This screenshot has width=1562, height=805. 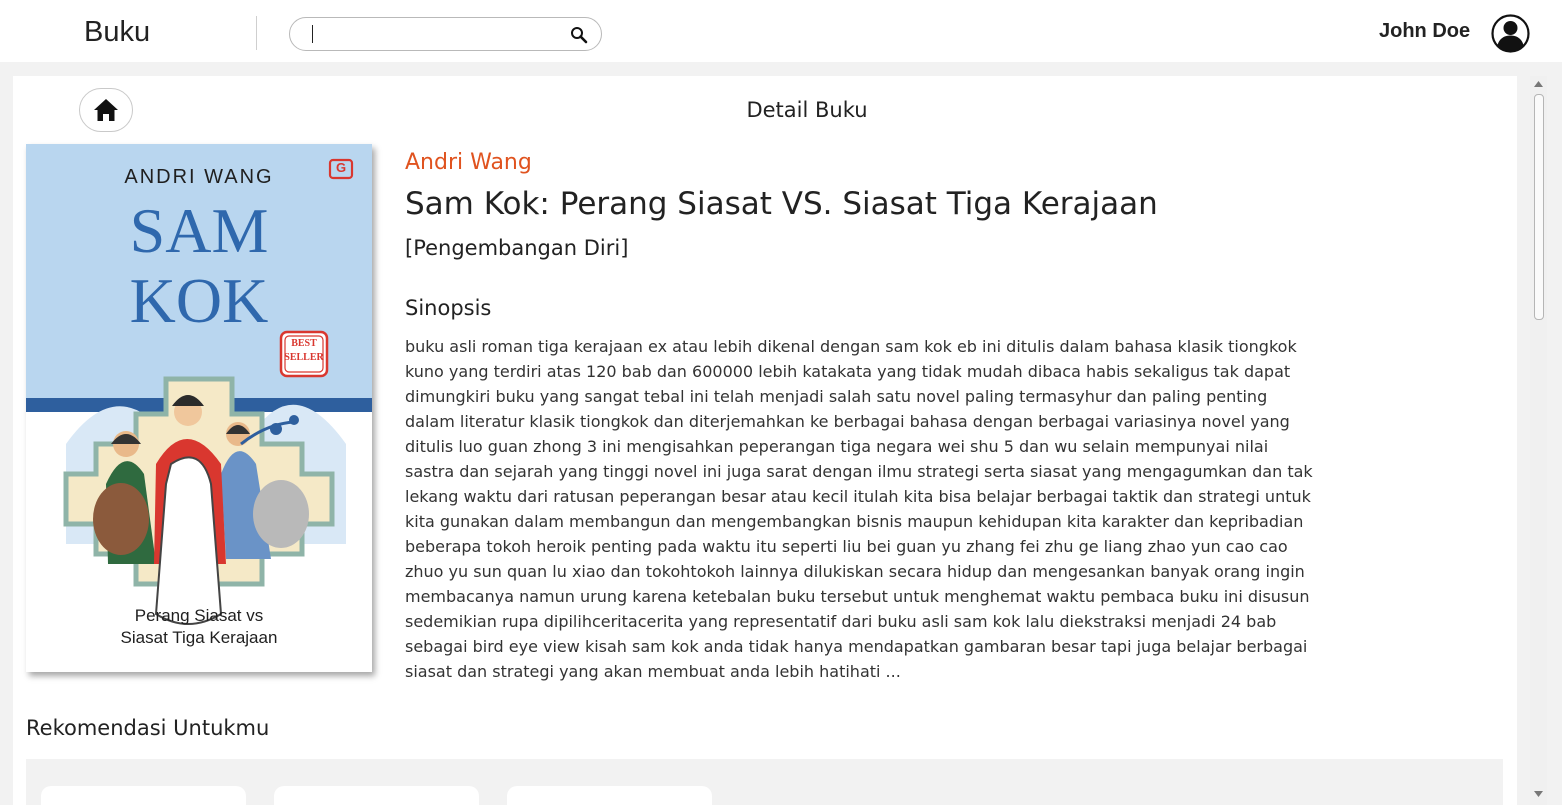 I want to click on divider, so click(x=256, y=33).